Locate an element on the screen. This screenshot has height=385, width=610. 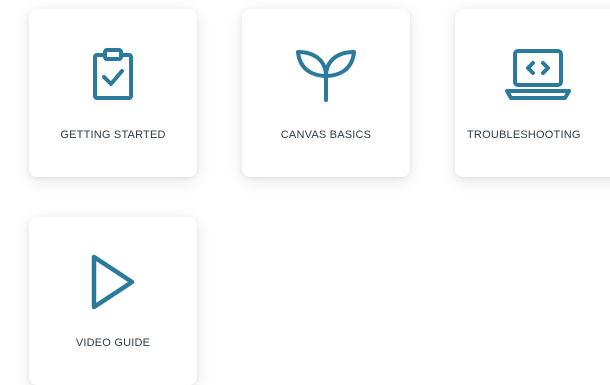
card-video-guide: VIDEO GUIDE is located at coordinates (113, 301).